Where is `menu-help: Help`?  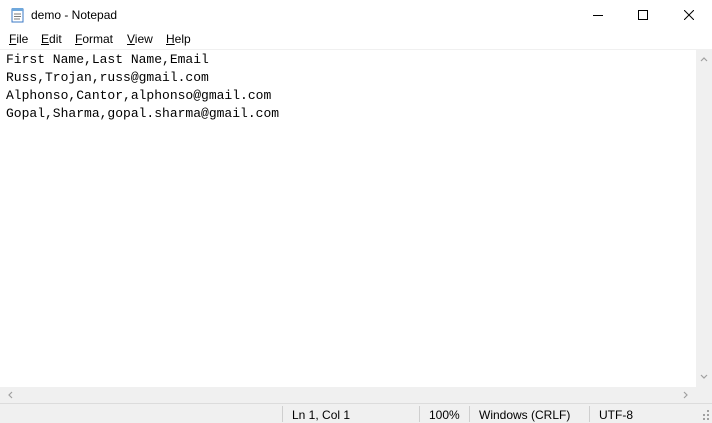
menu-help: Help is located at coordinates (178, 39).